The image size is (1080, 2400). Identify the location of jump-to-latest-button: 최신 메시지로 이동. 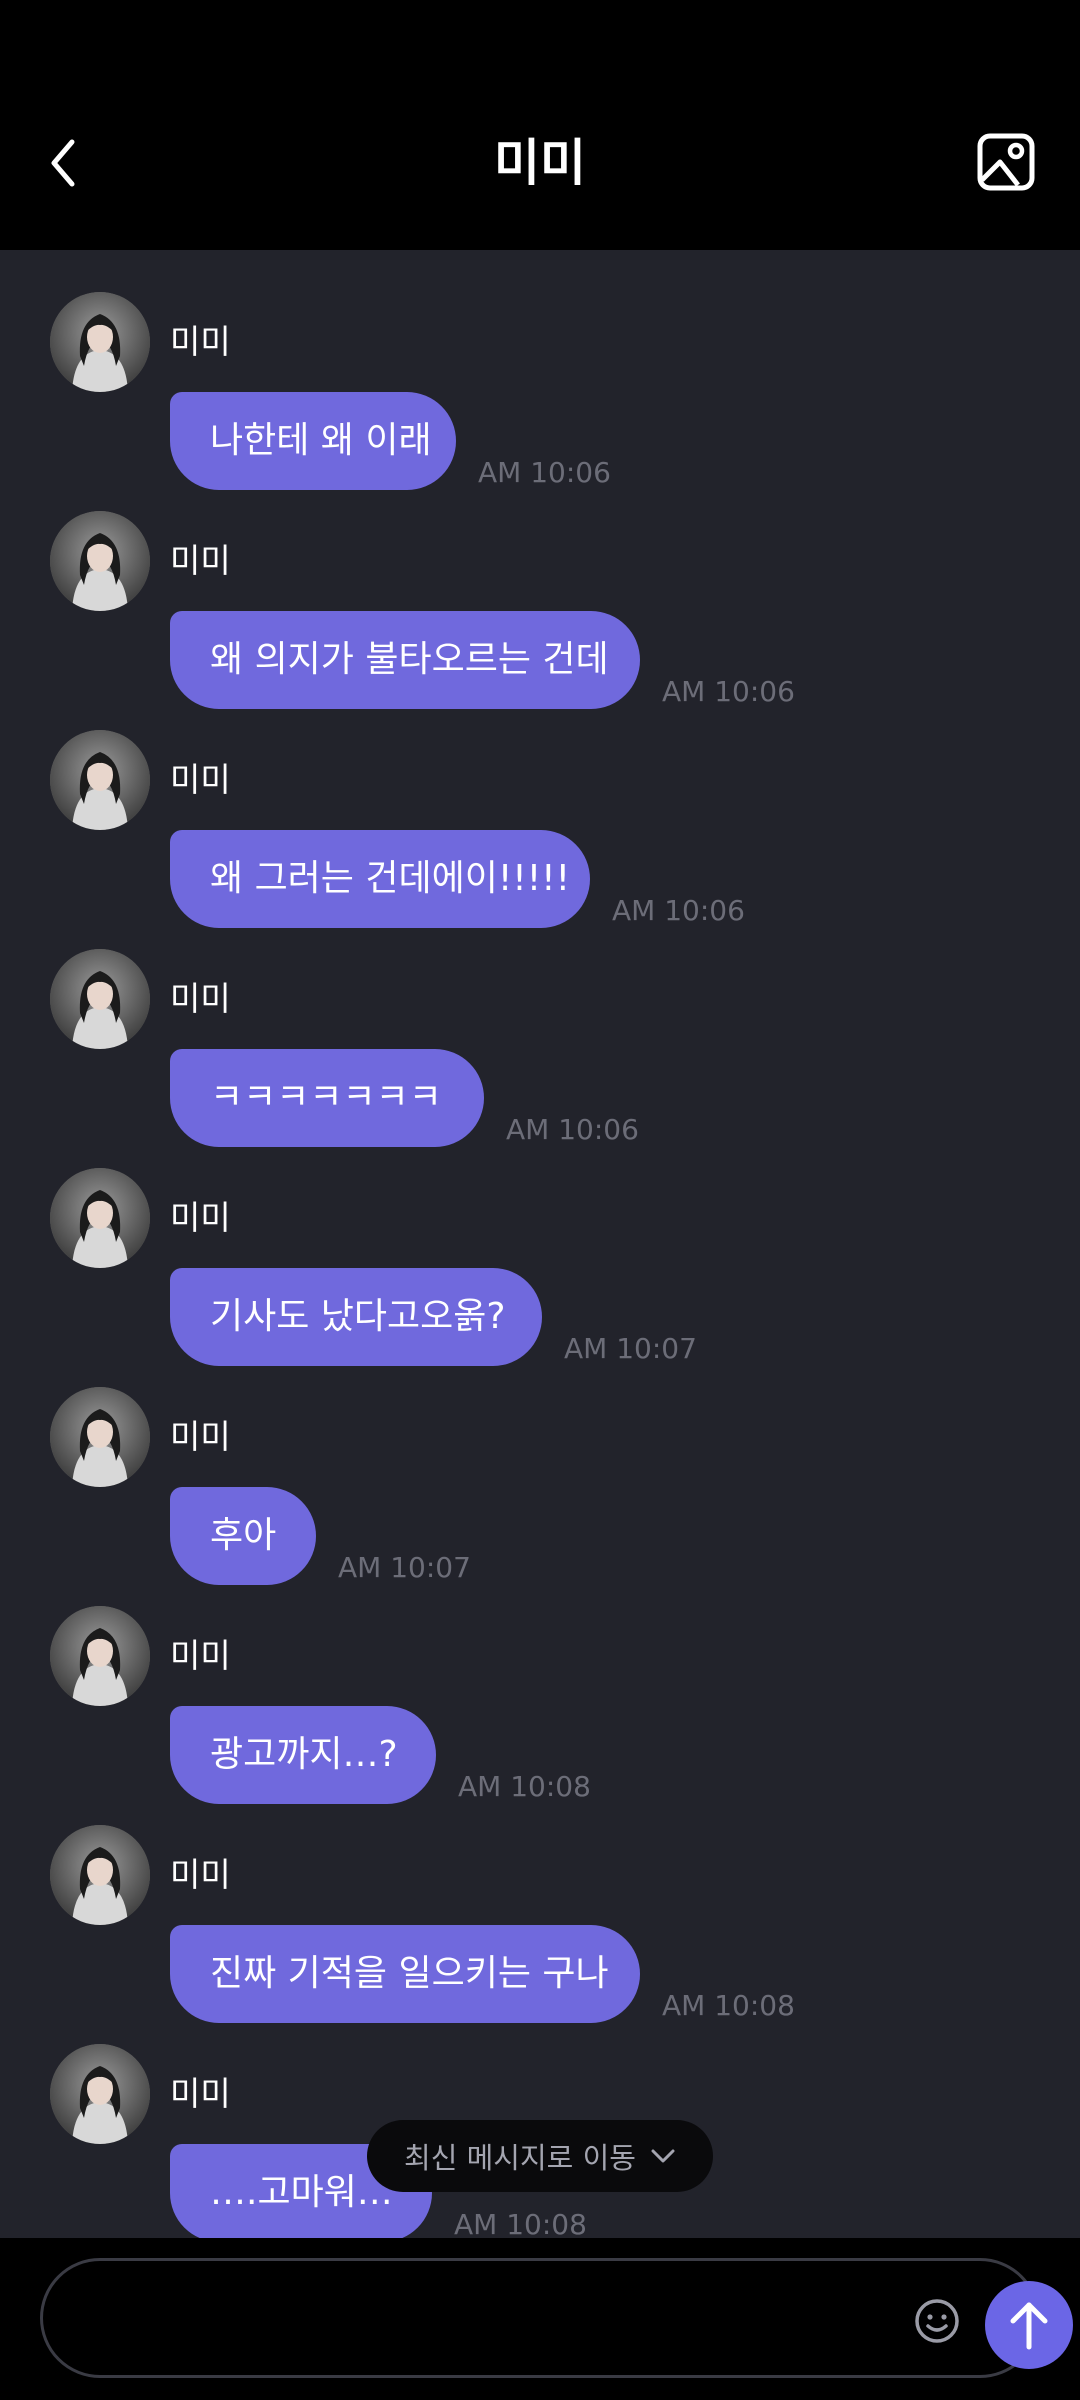
(540, 2156).